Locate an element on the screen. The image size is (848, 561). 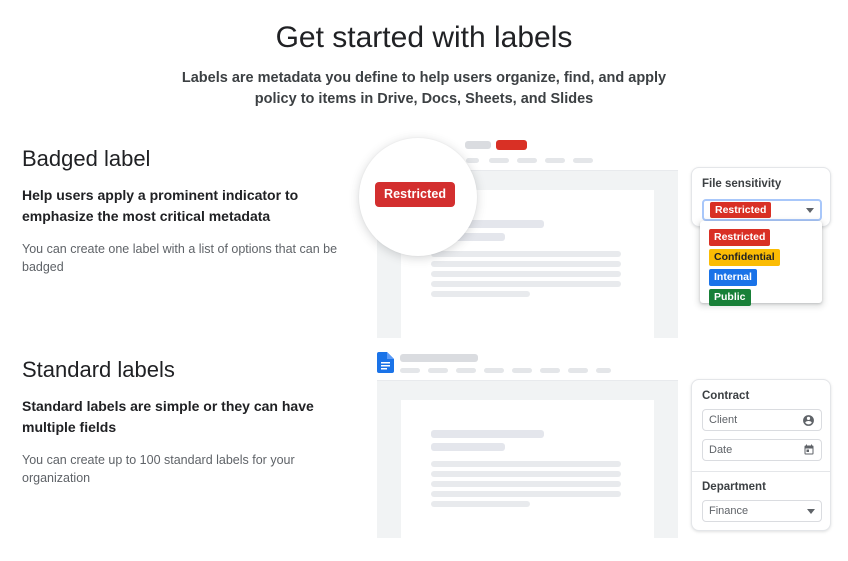
dropdown-option-public: Public is located at coordinates (730, 296).